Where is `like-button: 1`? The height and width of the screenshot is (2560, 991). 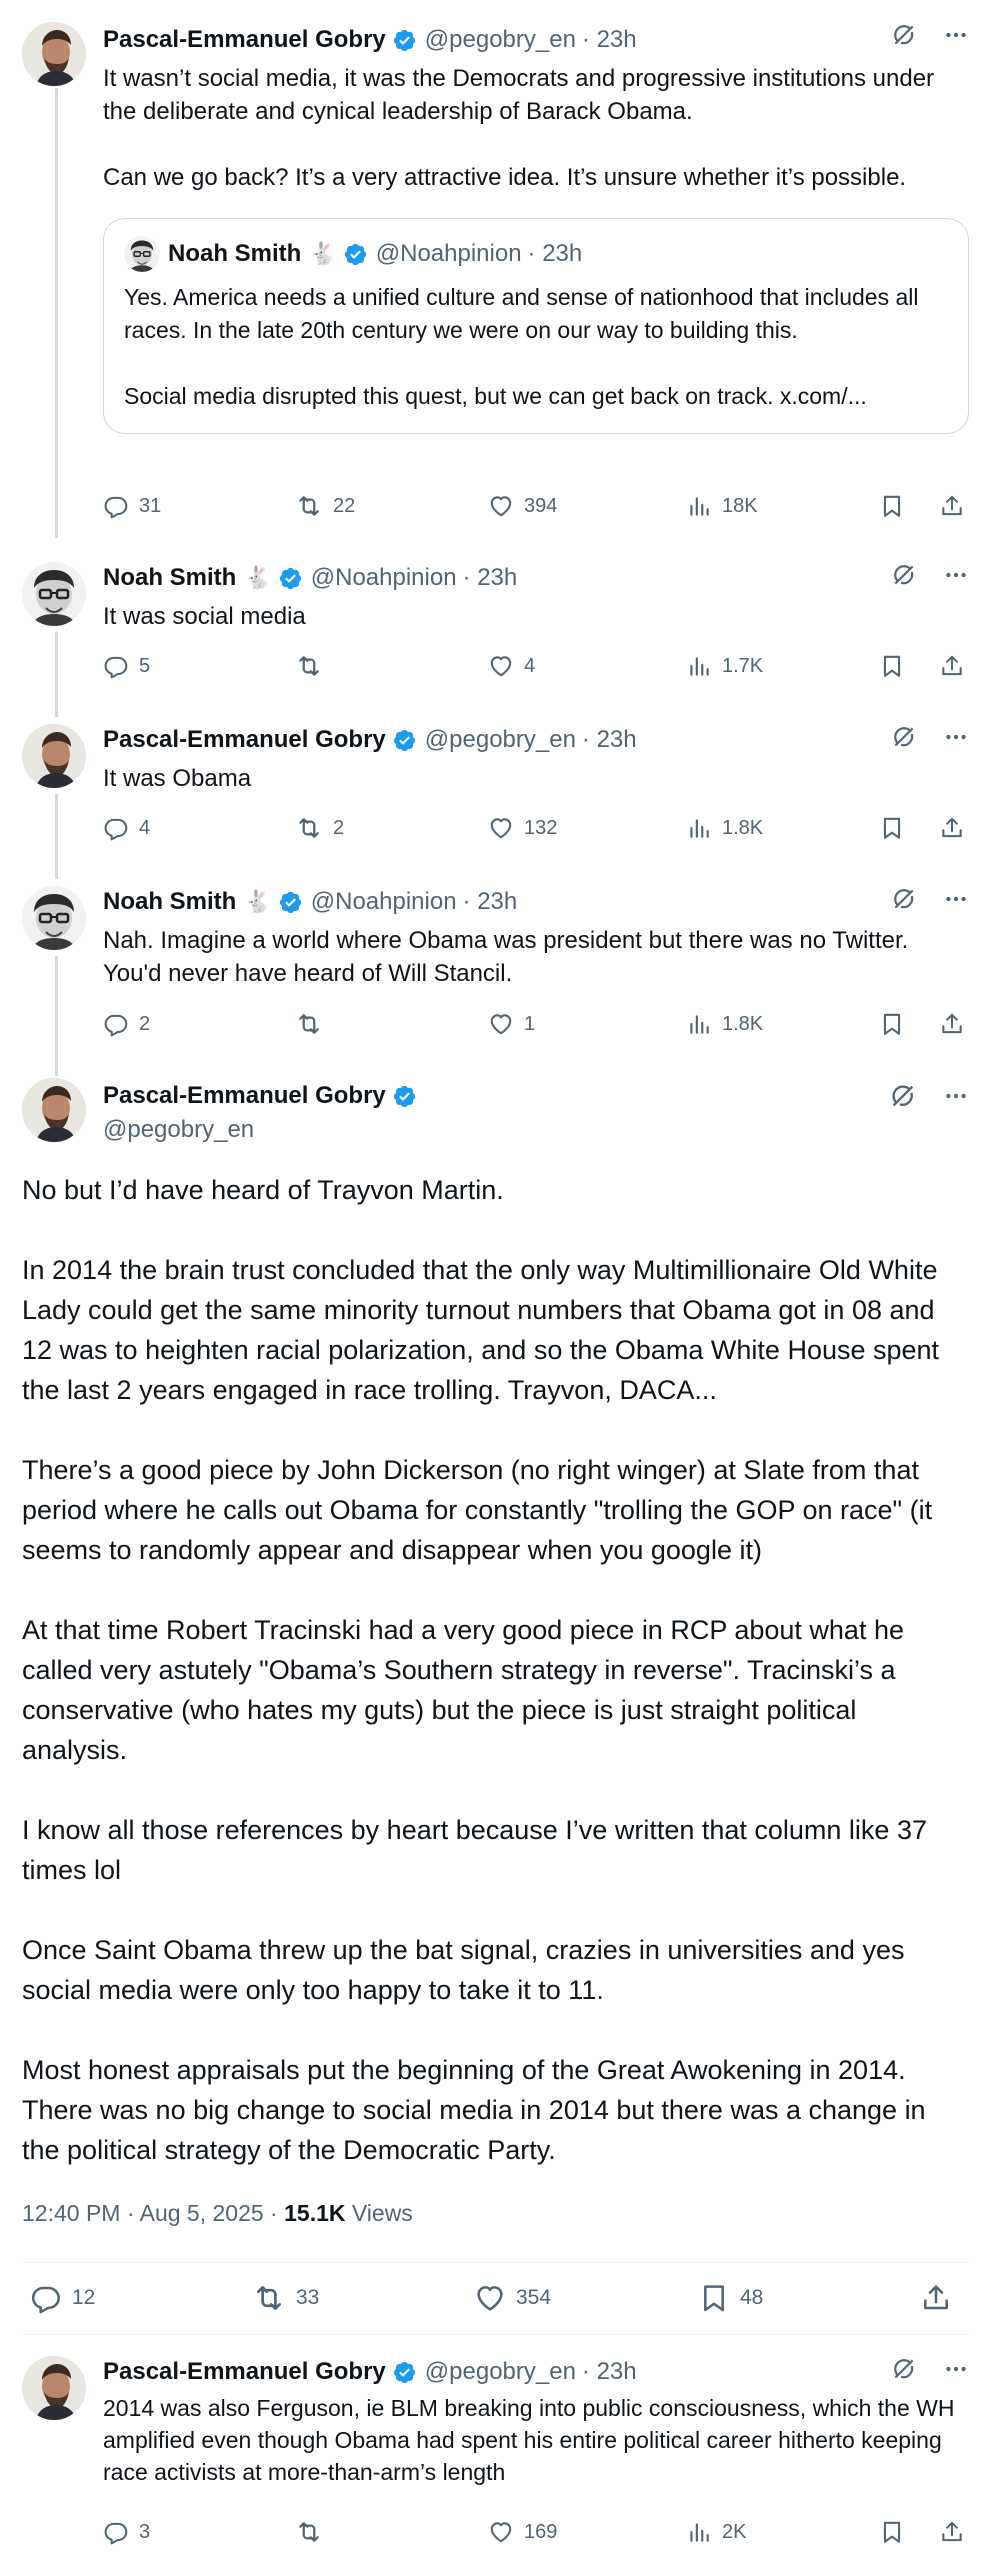
like-button: 1 is located at coordinates (511, 1024).